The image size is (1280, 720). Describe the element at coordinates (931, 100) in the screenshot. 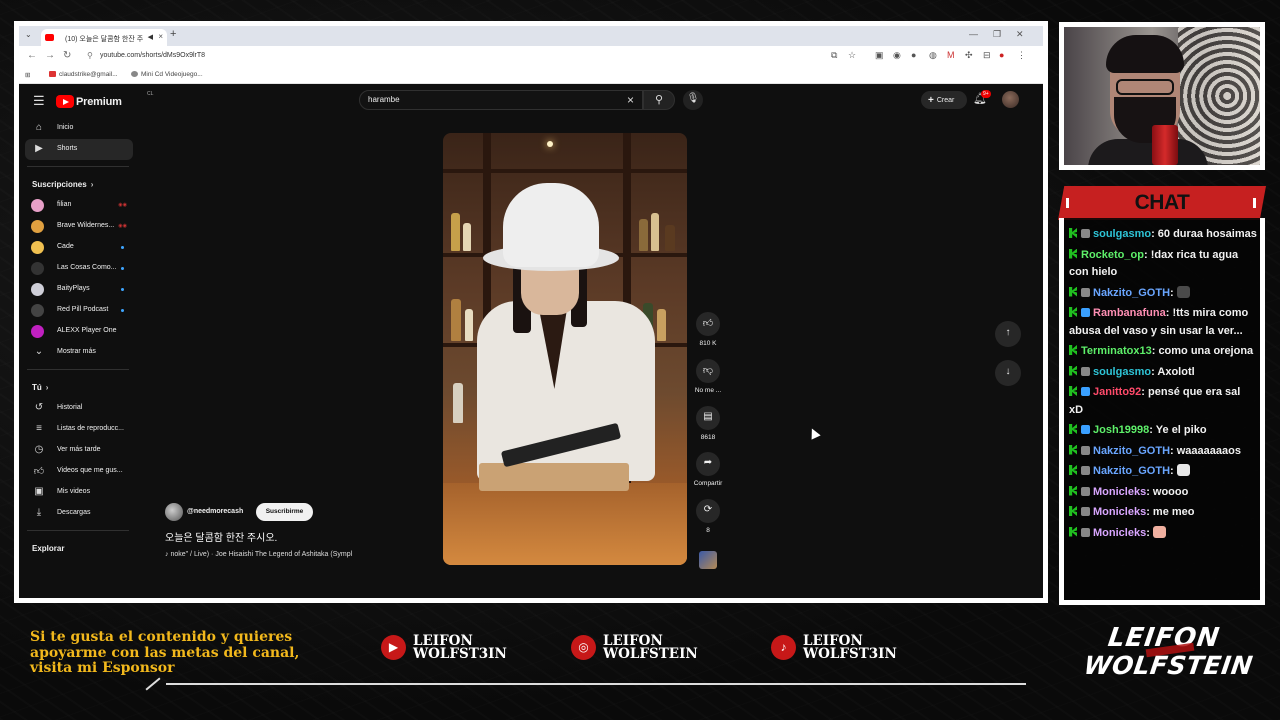

I see `plus-icon: +` at that location.